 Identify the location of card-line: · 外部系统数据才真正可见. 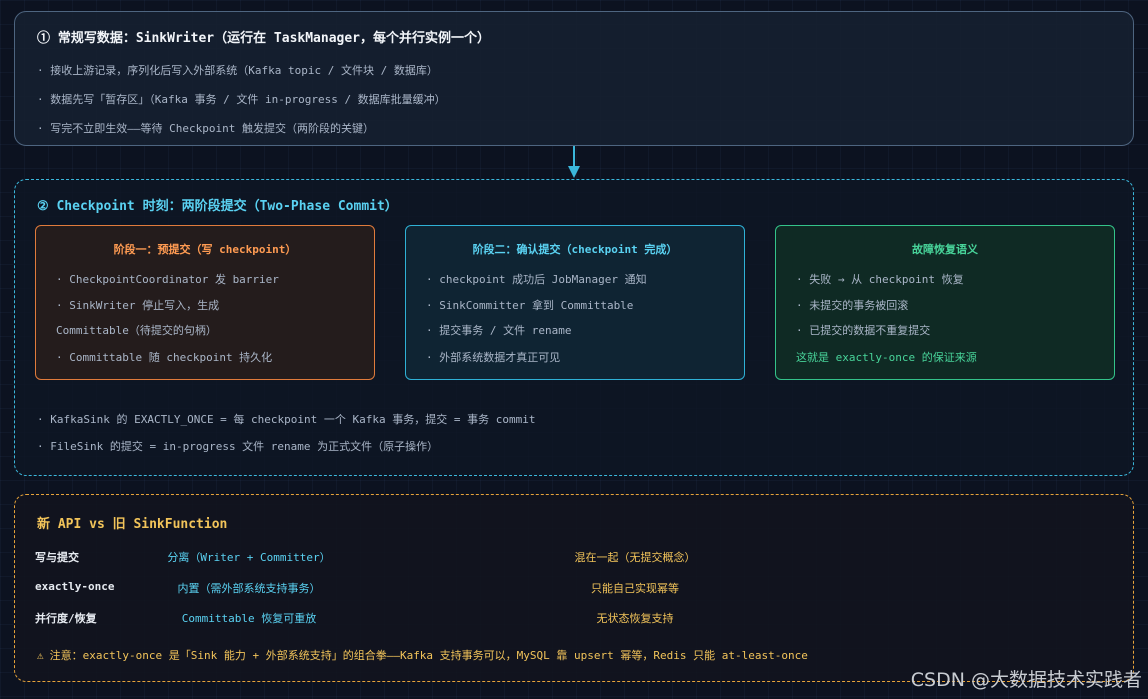
(493, 357).